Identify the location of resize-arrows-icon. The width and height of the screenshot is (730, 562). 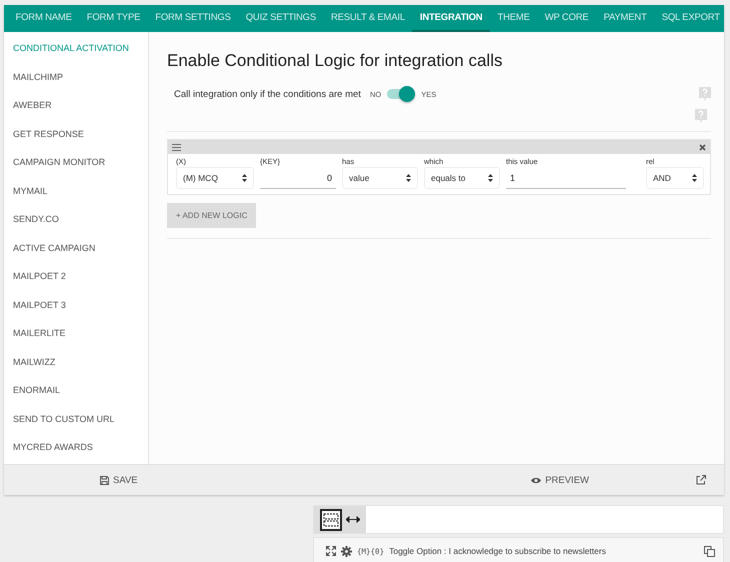
(353, 519).